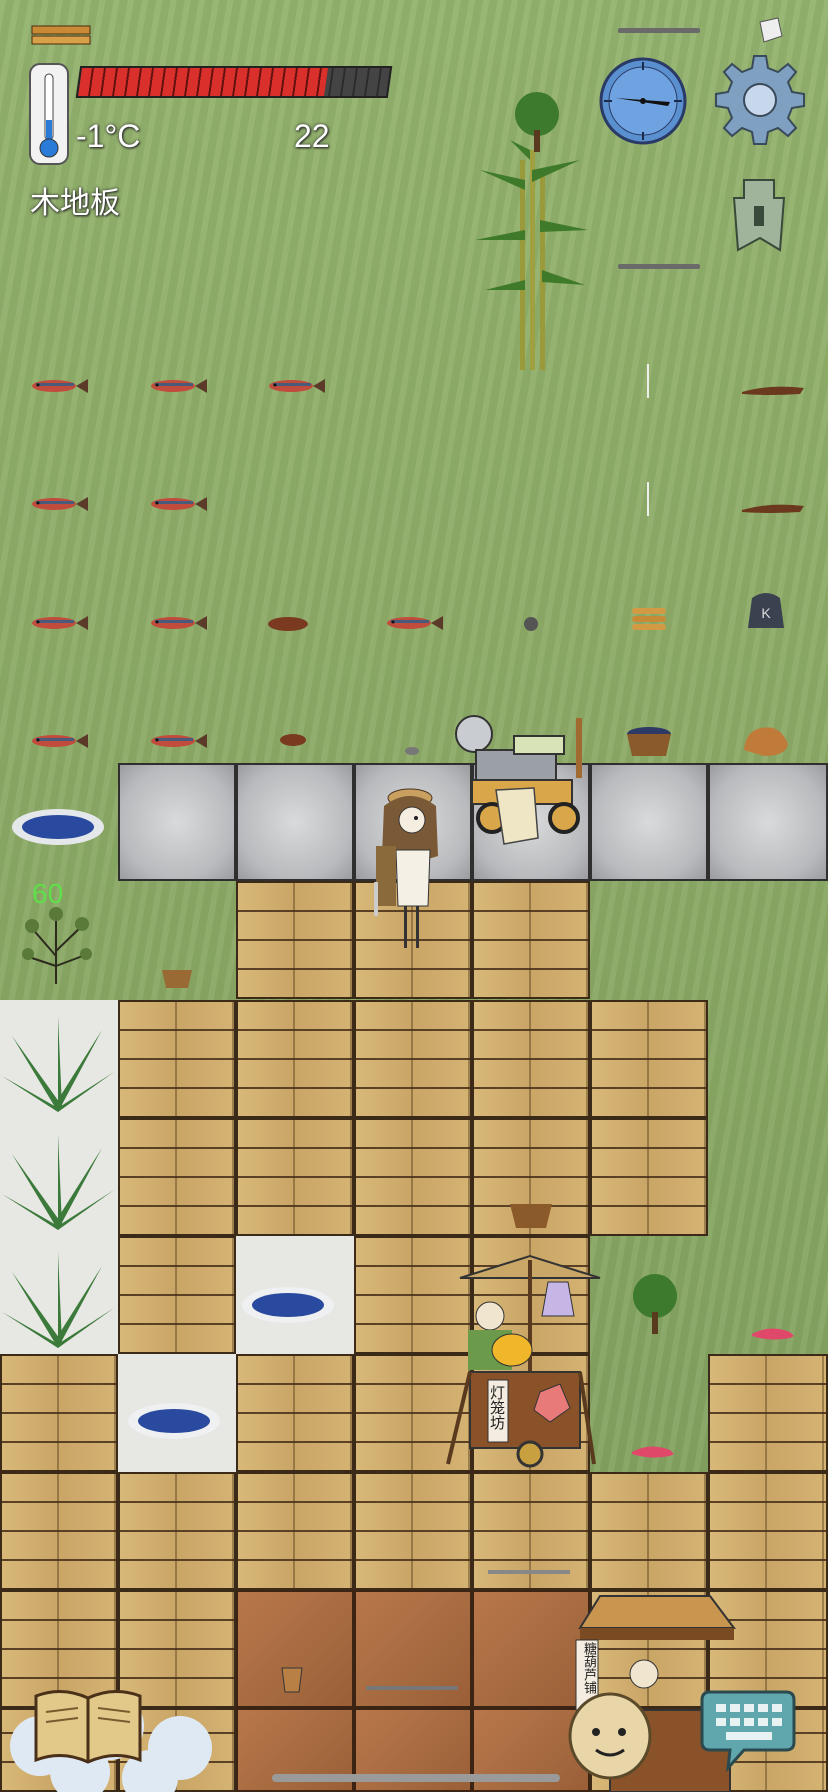 The height and width of the screenshot is (1792, 828). What do you see at coordinates (643, 101) in the screenshot?
I see `compass-icon` at bounding box center [643, 101].